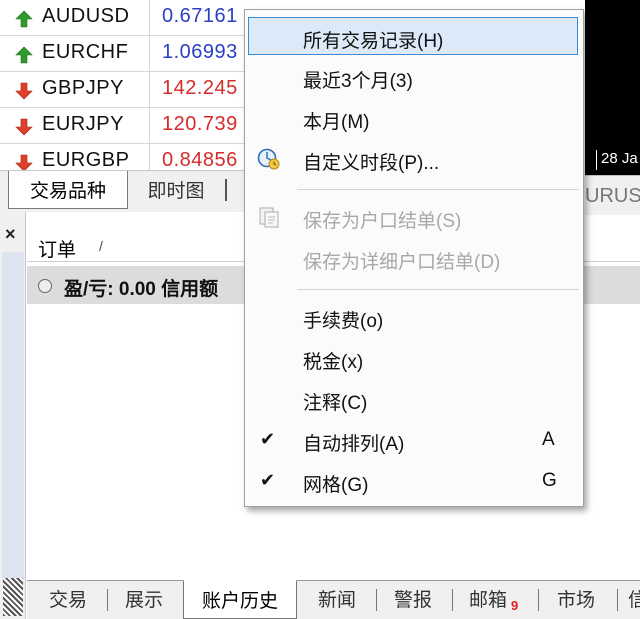  I want to click on menu-item-label: 手续费(o), so click(343, 321).